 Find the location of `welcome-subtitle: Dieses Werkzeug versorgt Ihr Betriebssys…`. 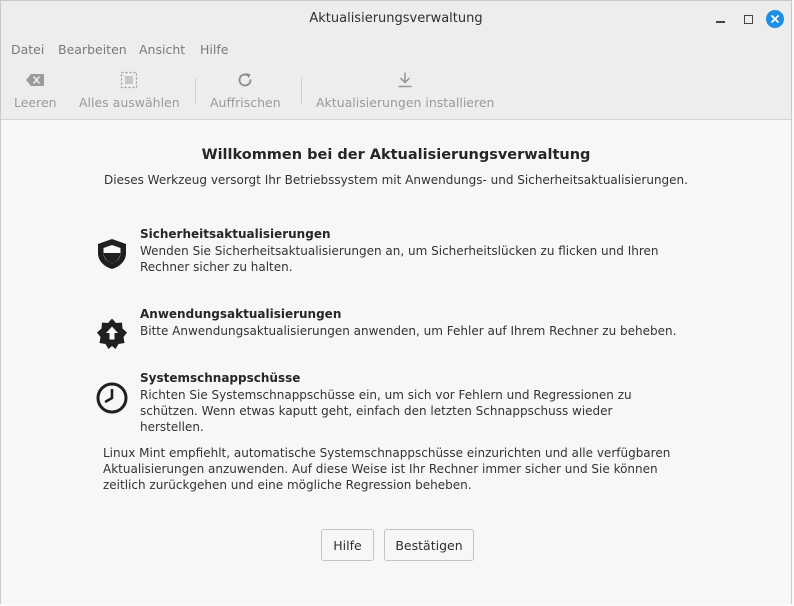

welcome-subtitle: Dieses Werkzeug versorgt Ihr Betriebssys… is located at coordinates (396, 180).